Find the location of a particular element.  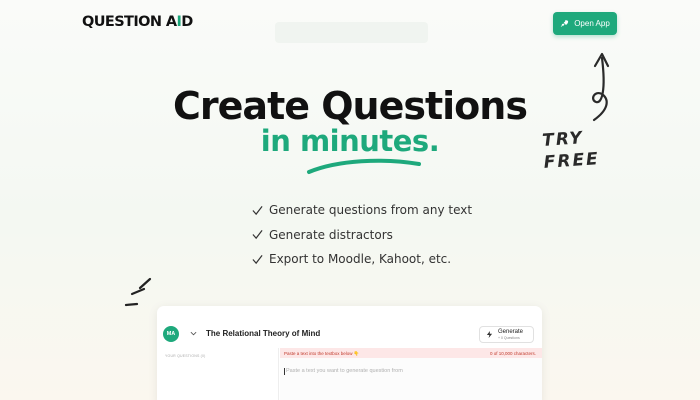

try-free-label: TRY FREE is located at coordinates (571, 150).